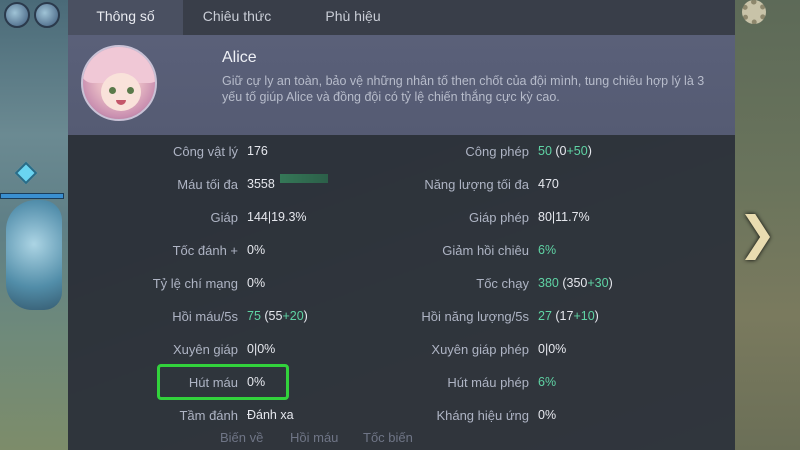  What do you see at coordinates (277, 316) in the screenshot?
I see `stat-value: 75 (55+20)` at bounding box center [277, 316].